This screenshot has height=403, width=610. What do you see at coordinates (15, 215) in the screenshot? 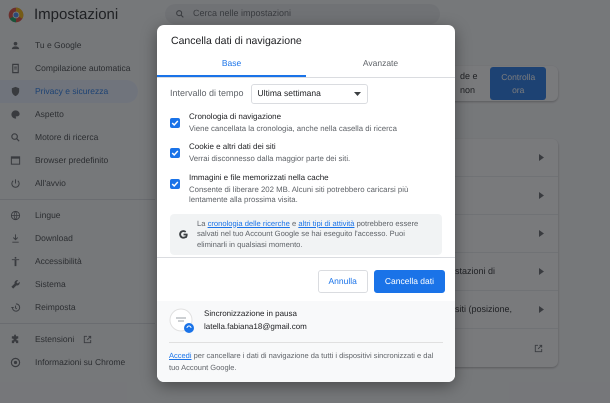
I see `globe-icon` at bounding box center [15, 215].